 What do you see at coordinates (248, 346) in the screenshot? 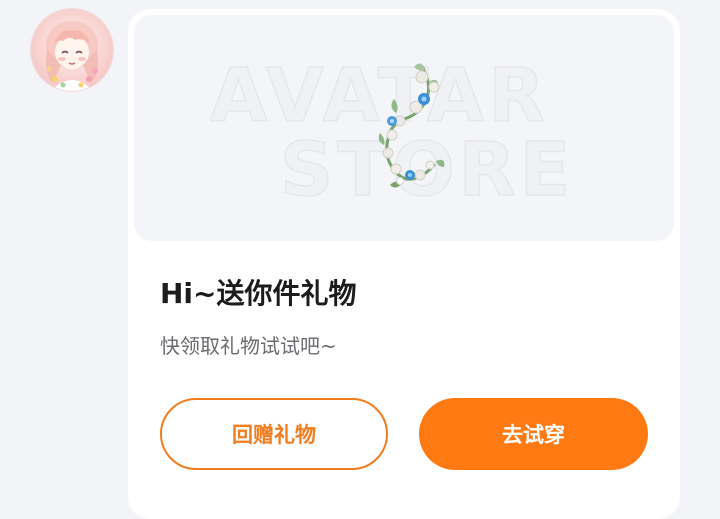
I see `gift-subtitle: 快领取礼物试试吧~` at bounding box center [248, 346].